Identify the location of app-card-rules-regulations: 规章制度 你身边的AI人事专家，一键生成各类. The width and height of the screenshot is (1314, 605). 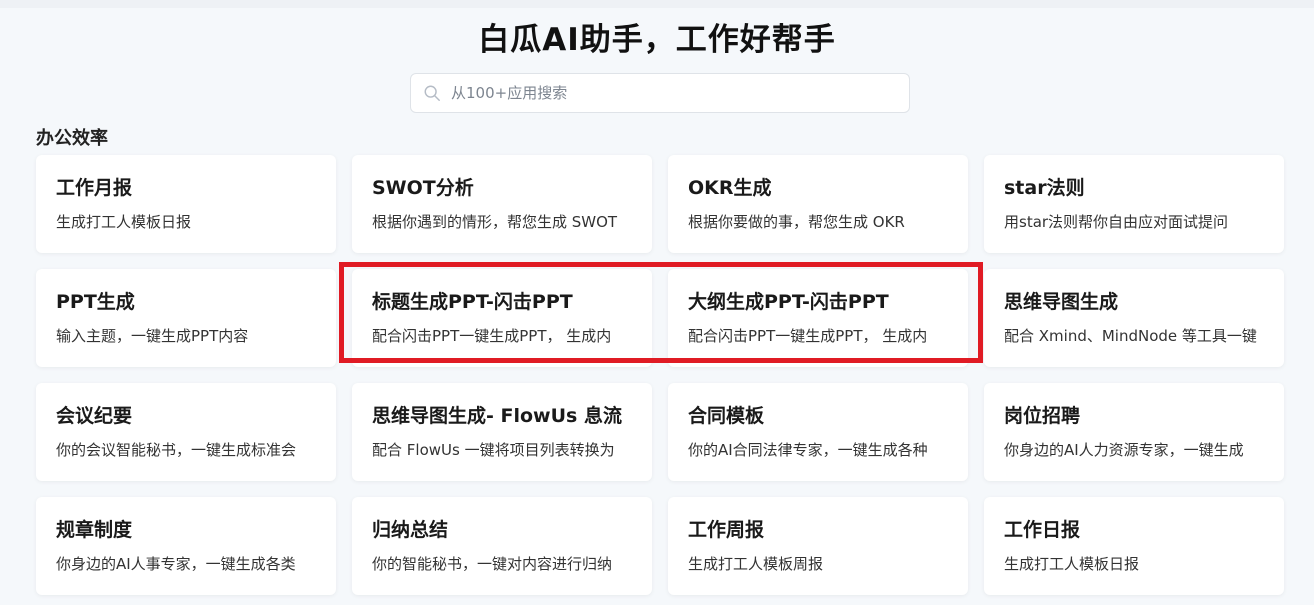
(186, 546).